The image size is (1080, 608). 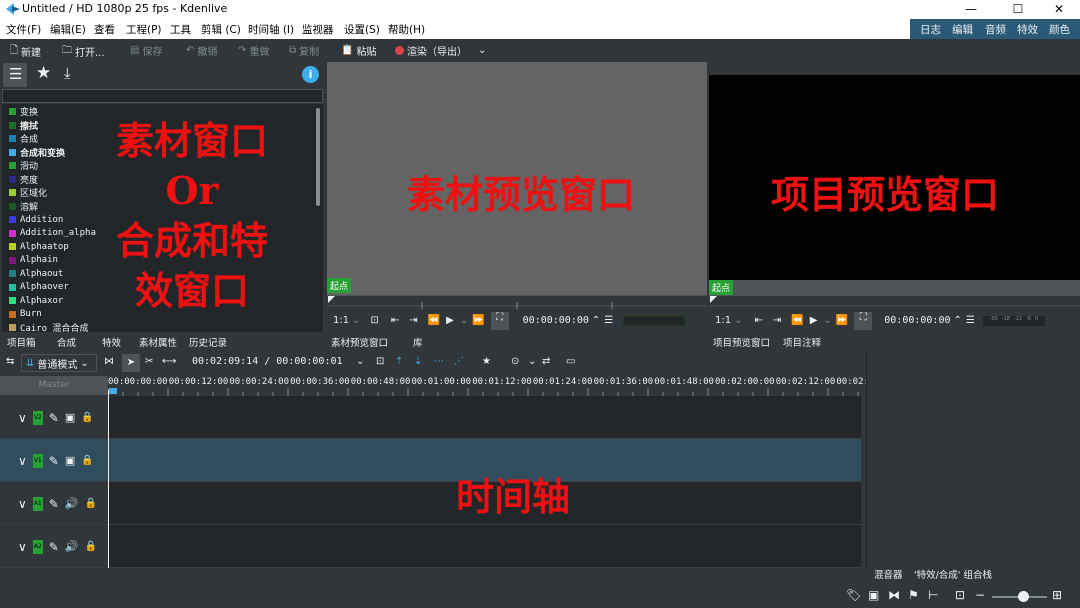 What do you see at coordinates (430, 417) in the screenshot?
I see `track-row-v2: ∨ V2 ✎ ▣ 🔒` at bounding box center [430, 417].